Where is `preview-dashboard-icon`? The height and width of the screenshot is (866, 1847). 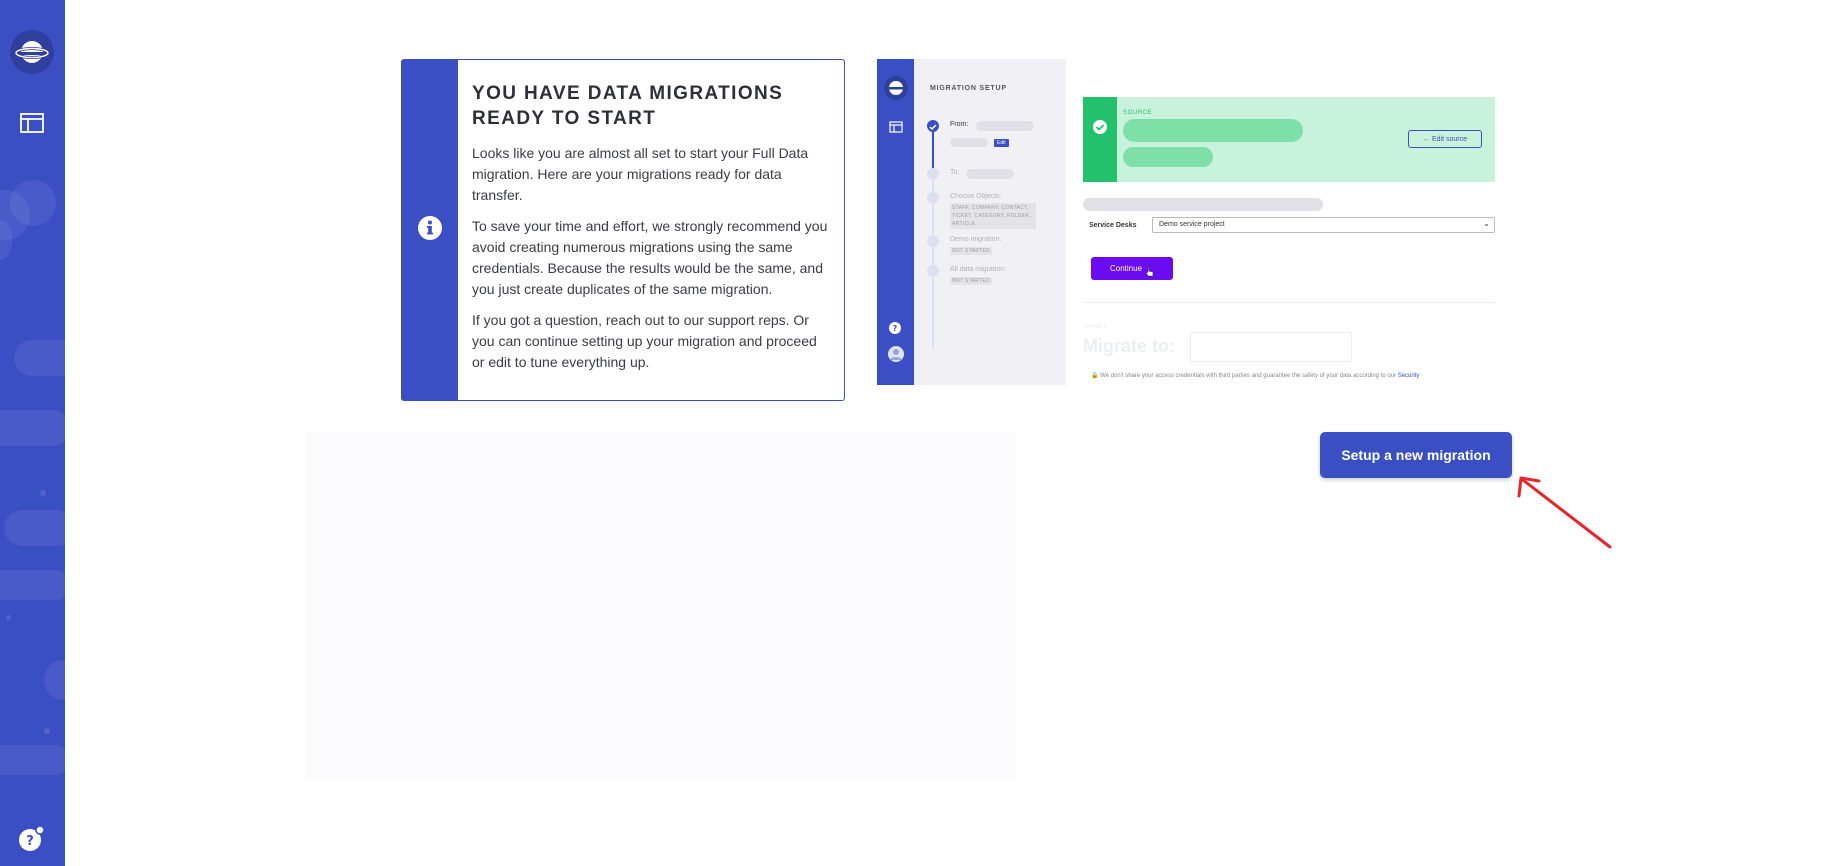
preview-dashboard-icon is located at coordinates (896, 127).